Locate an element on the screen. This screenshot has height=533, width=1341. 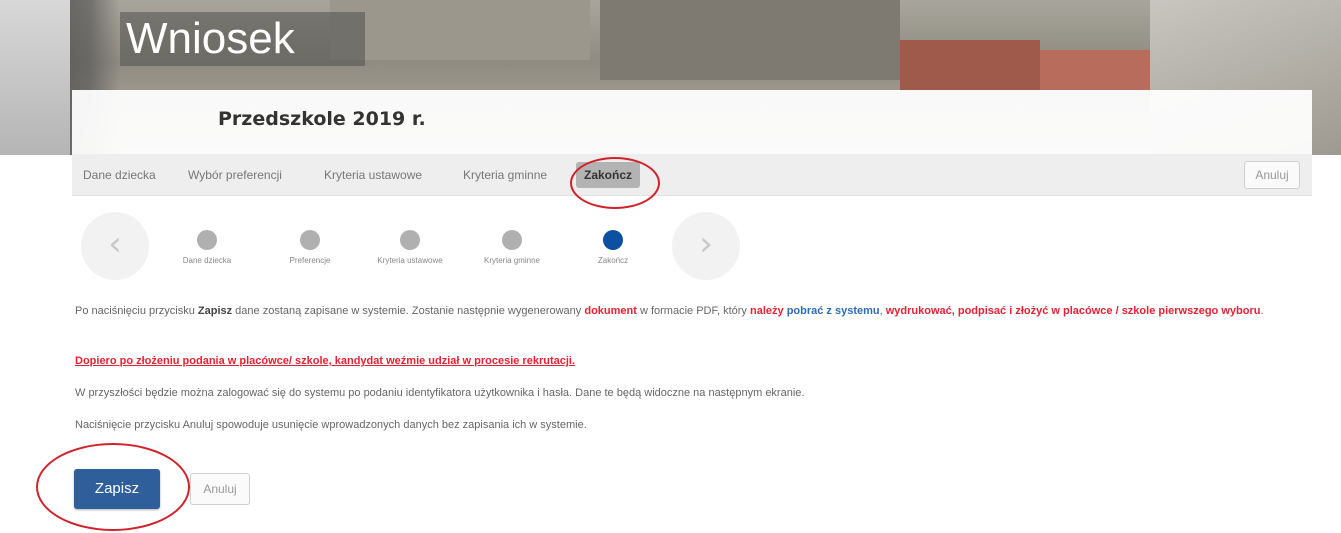
step-label: Preferencje is located at coordinates (310, 260).